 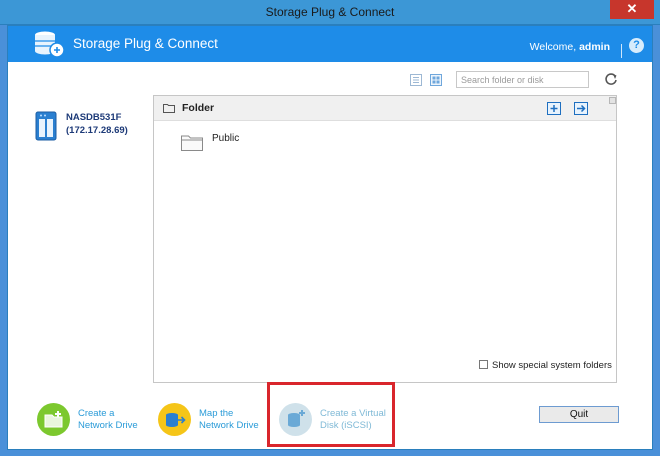 I want to click on map-network-drive-label: Map the Network Drive, so click(x=229, y=420).